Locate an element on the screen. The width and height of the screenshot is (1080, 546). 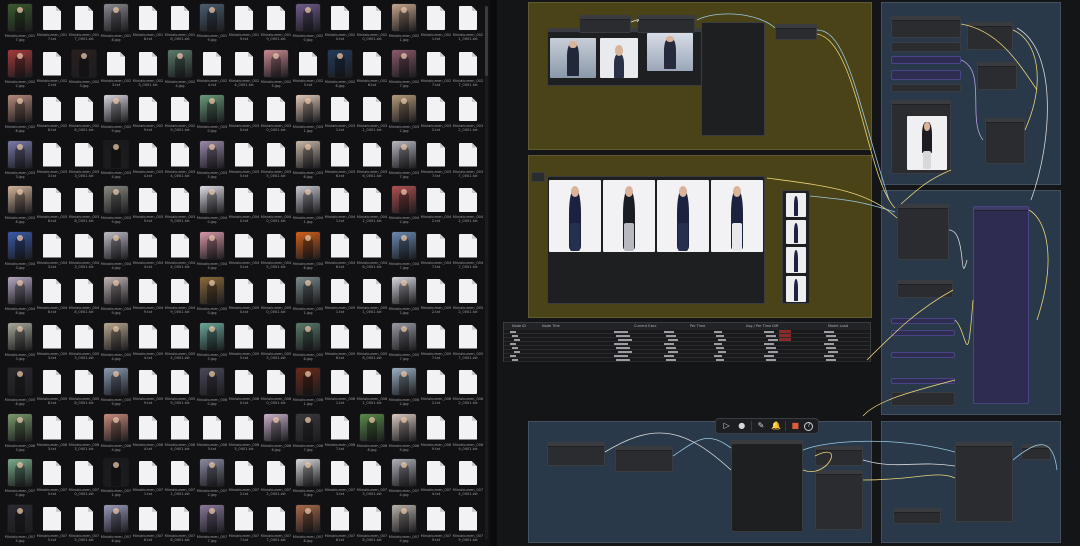
image-file-item: Miniakumen_0032.jpg is located at coordinates (404, 118).